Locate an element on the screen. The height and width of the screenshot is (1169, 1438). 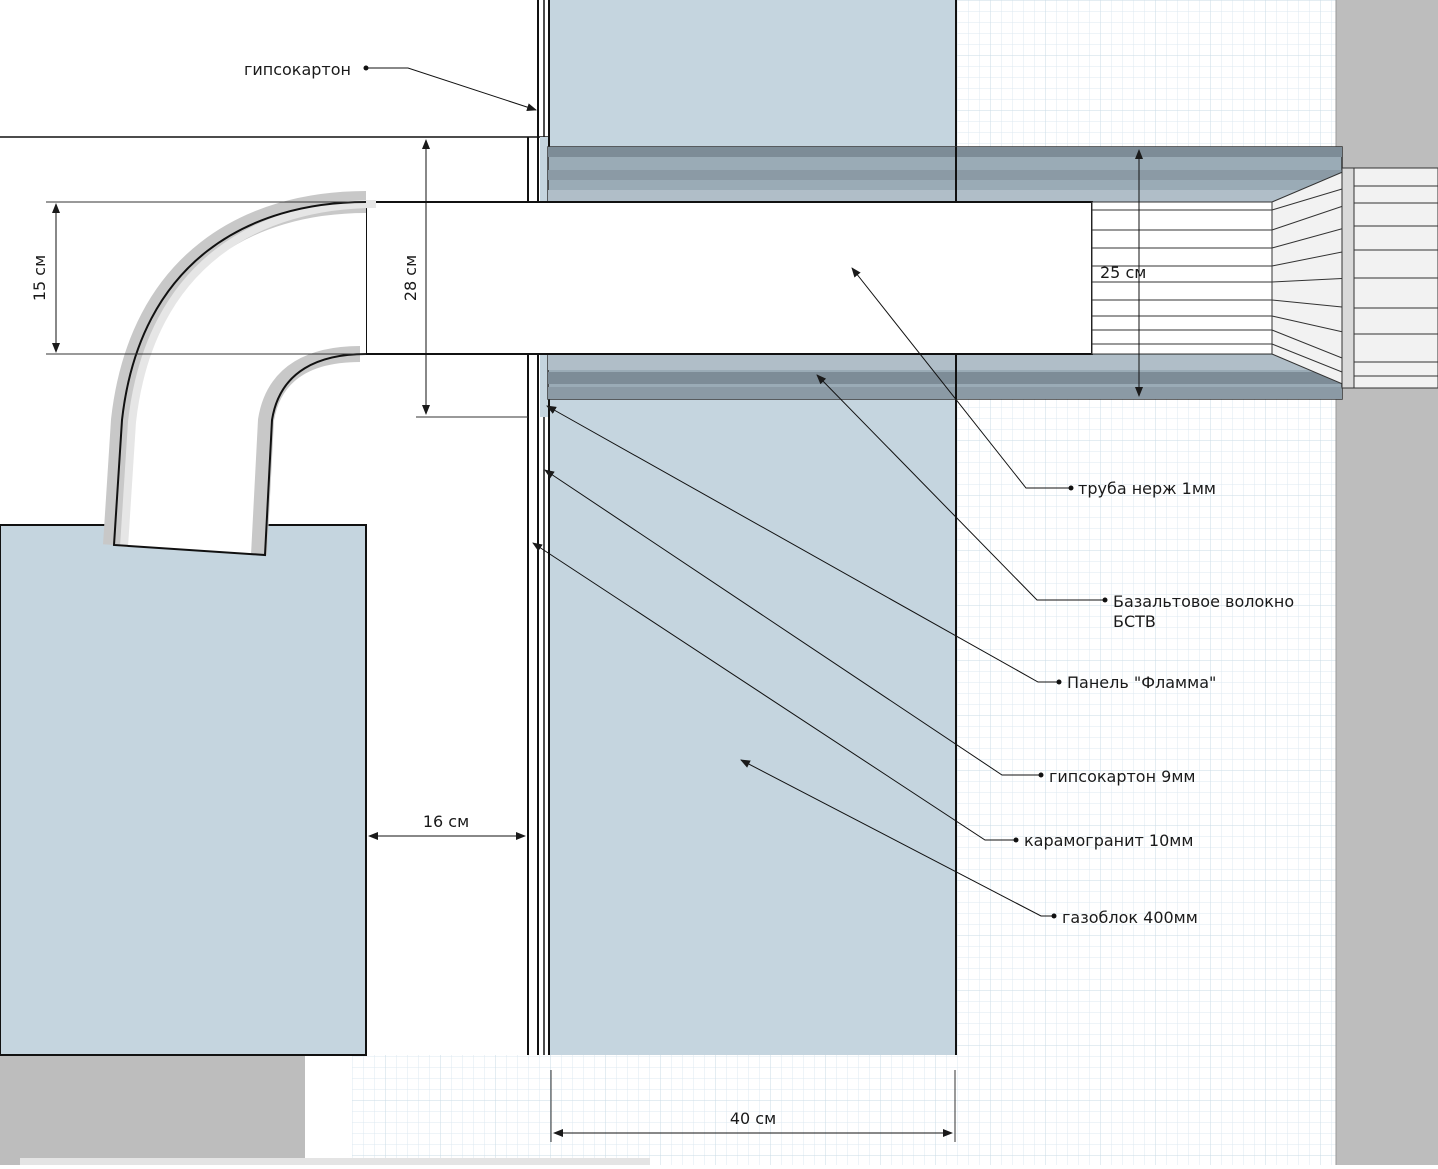
label-flamma: Панель "Фламма" is located at coordinates (1141, 682).